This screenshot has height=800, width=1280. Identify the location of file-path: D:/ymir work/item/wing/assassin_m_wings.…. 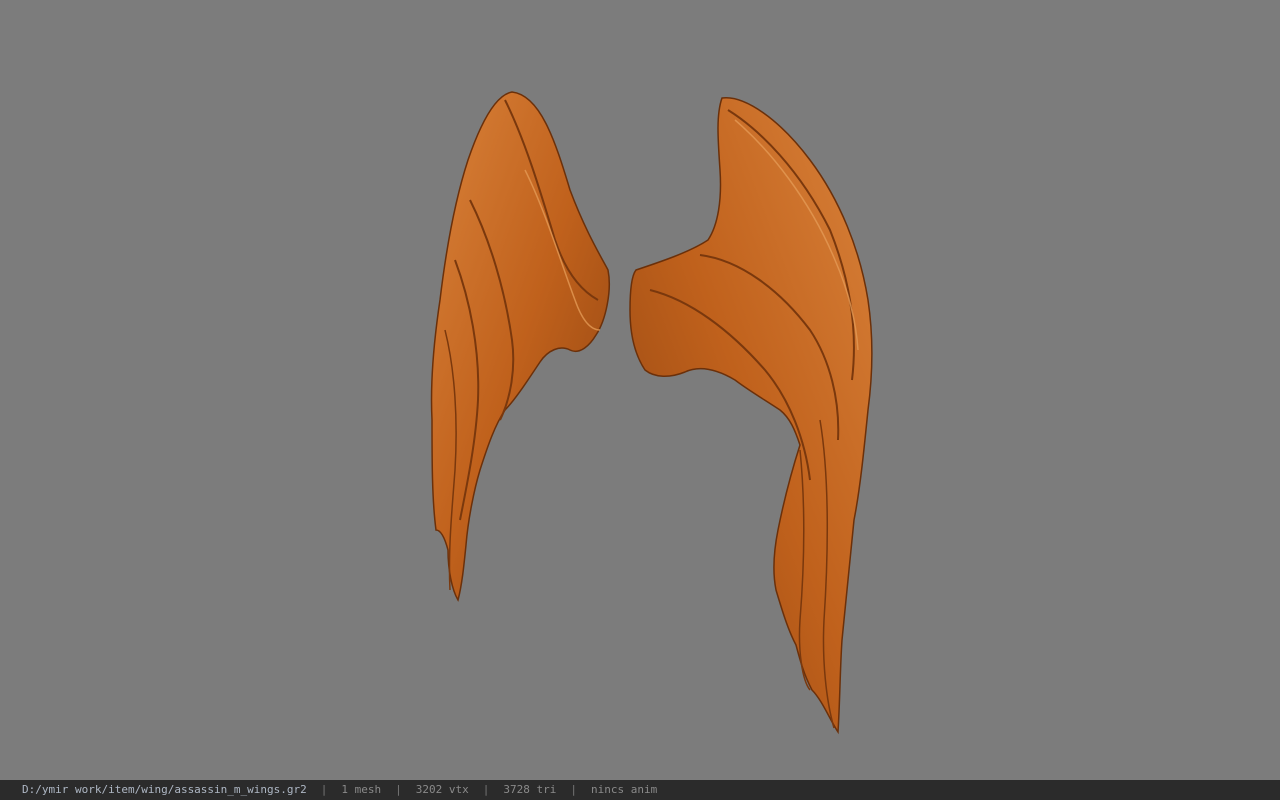
(164, 789).